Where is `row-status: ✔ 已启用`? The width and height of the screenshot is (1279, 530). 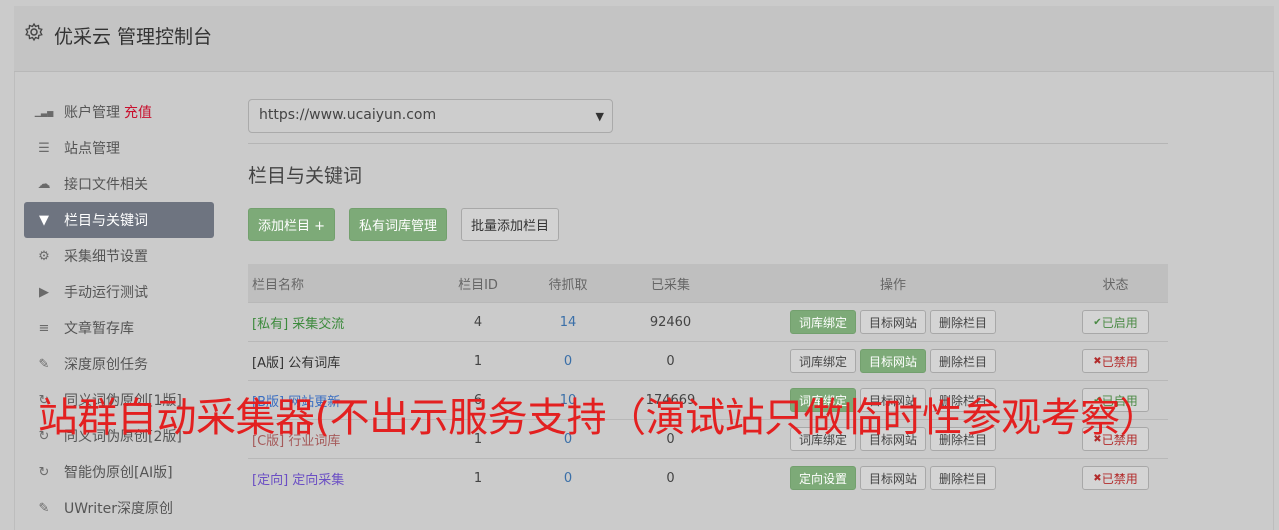 row-status: ✔ 已启用 is located at coordinates (1115, 322).